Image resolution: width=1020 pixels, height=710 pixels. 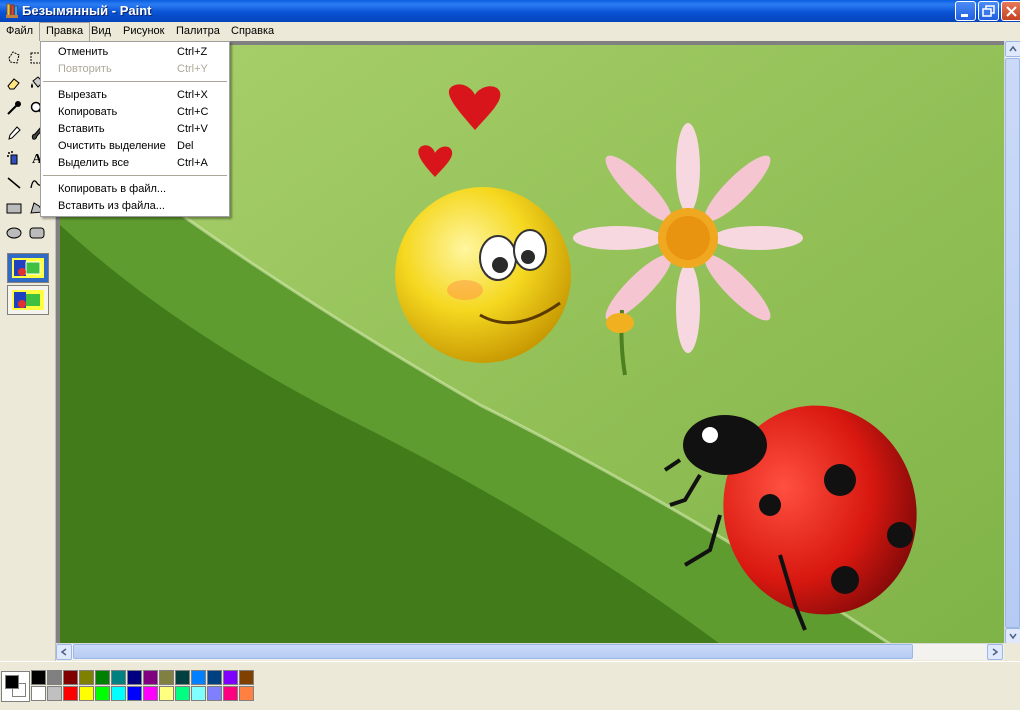 I want to click on menu-help: Справка, so click(x=252, y=31).